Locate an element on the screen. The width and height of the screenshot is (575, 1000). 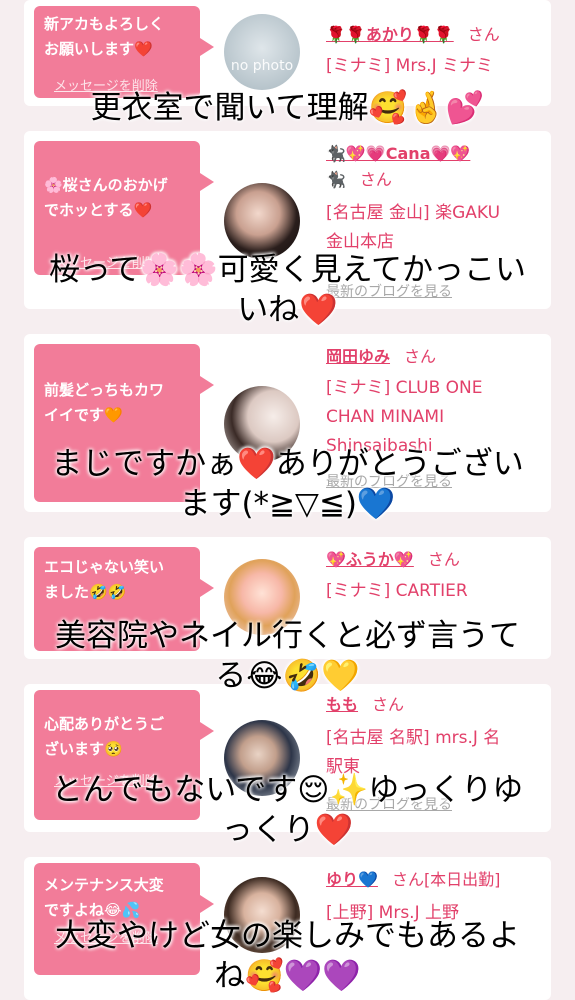
sender-name-line: 🌹🌹あかり🌹🌹 さん is located at coordinates (437, 35).